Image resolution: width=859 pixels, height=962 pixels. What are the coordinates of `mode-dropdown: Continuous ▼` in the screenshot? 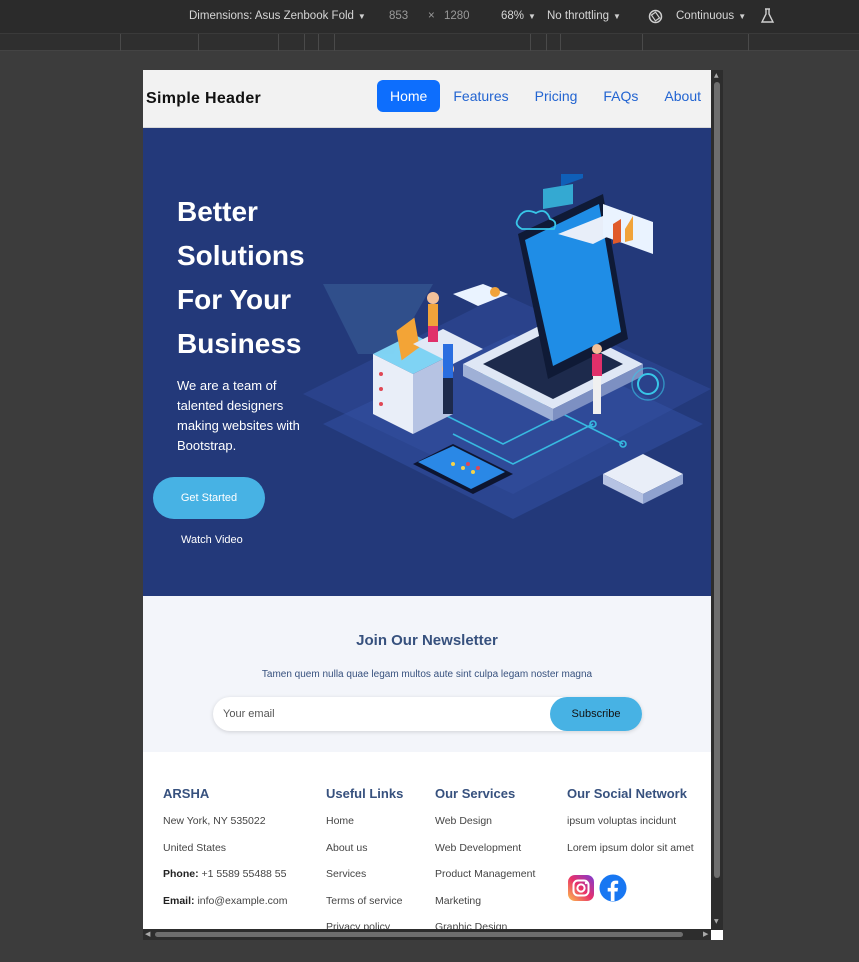 It's located at (711, 16).